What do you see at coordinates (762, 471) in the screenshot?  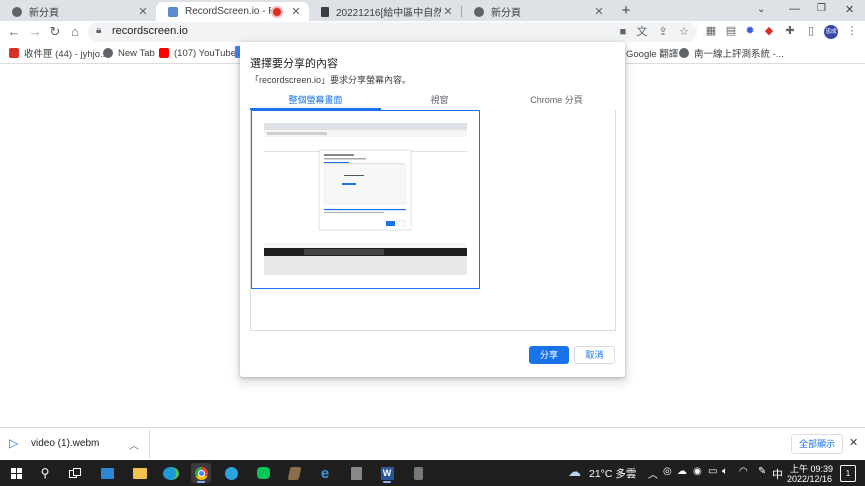 I see `pen-icon: ✎` at bounding box center [762, 471].